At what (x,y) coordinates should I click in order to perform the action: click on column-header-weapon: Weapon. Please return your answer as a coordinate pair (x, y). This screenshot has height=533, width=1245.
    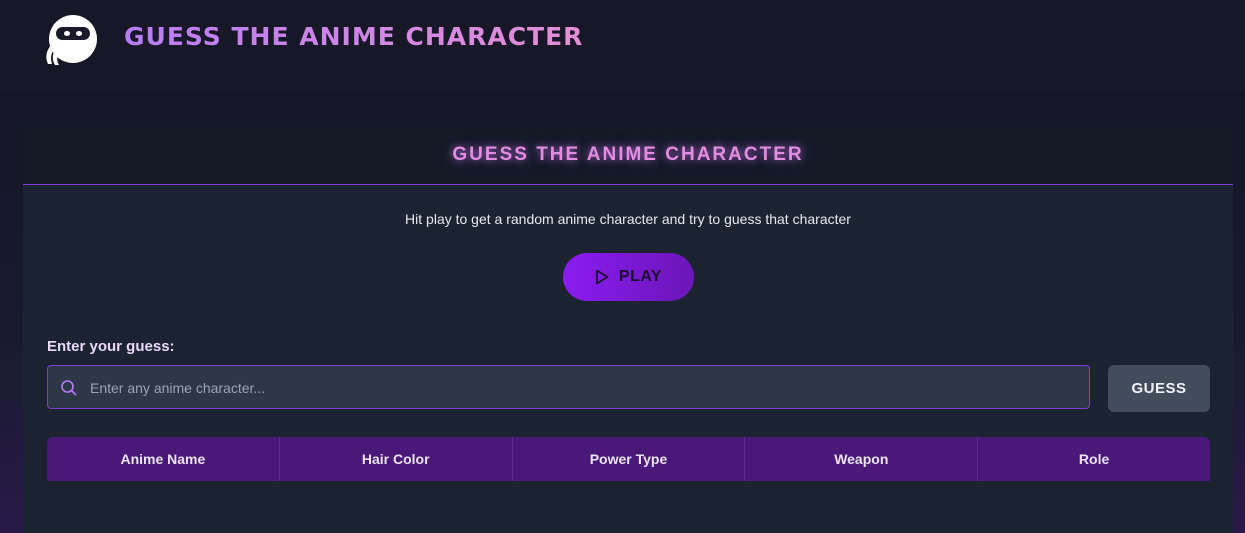
    Looking at the image, I should click on (862, 459).